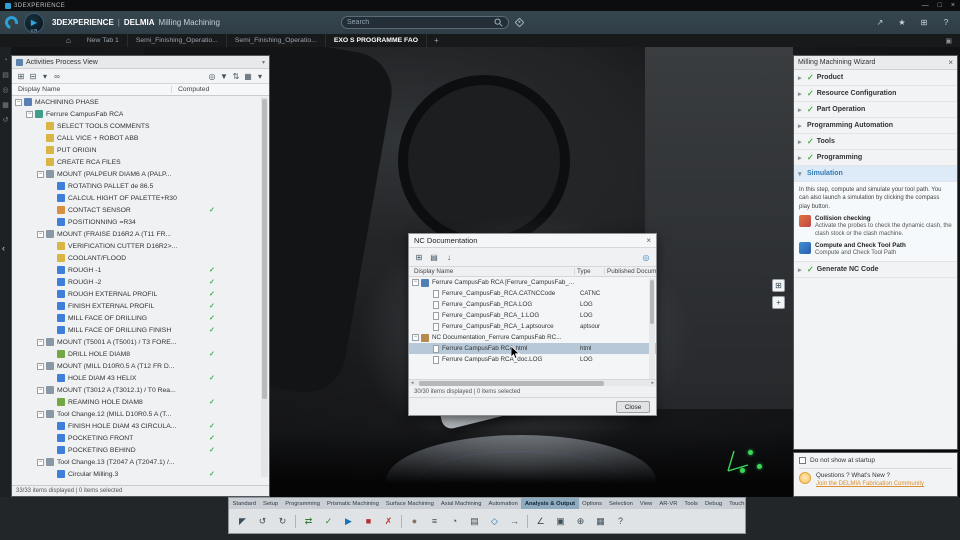 This screenshot has width=960, height=540. What do you see at coordinates (303, 503) in the screenshot?
I see `actionbar-tab-programming: Programming` at bounding box center [303, 503].